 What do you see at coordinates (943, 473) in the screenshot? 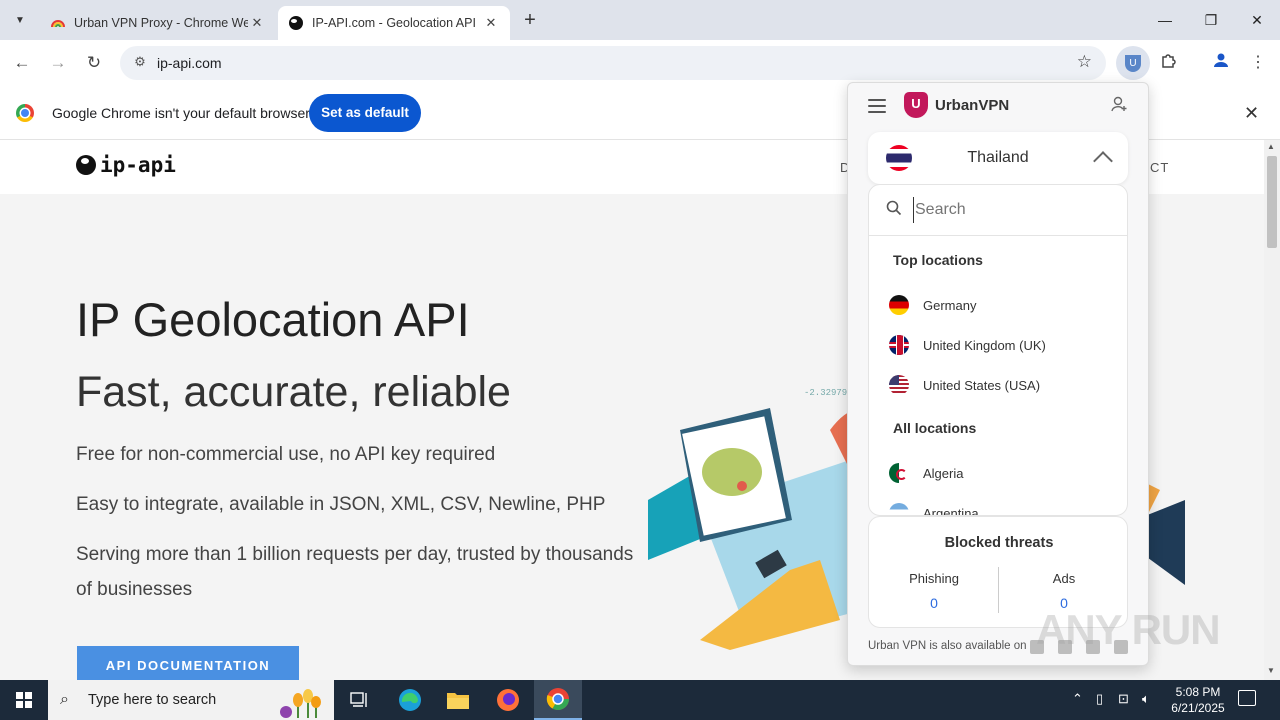
I see `location-label: Algeria` at bounding box center [943, 473].